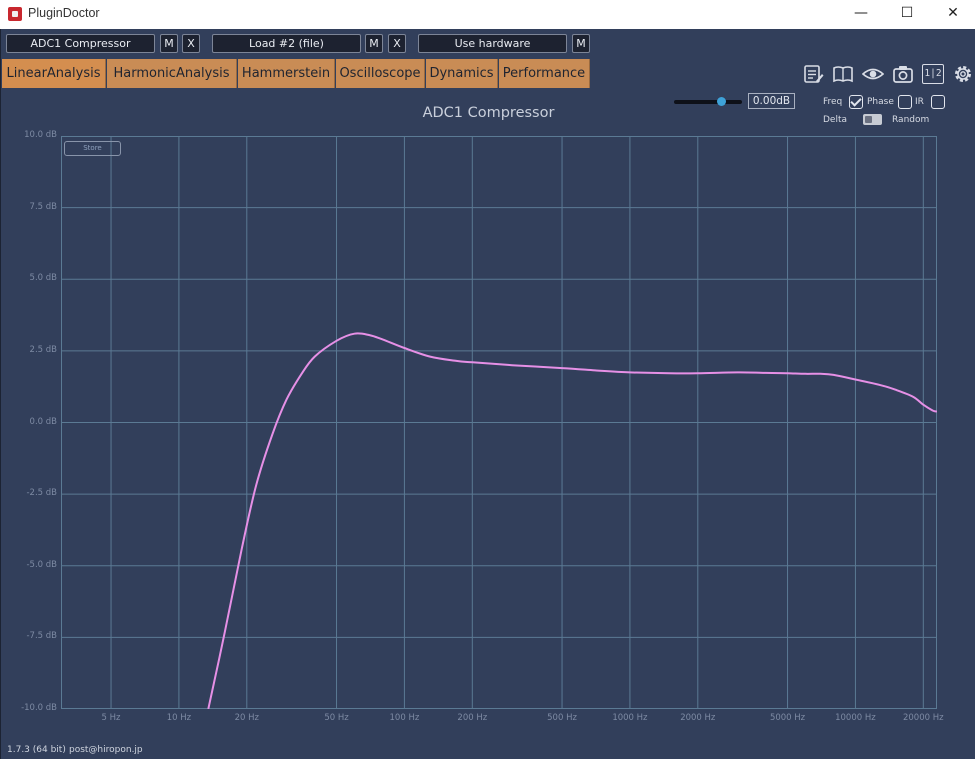 The image size is (975, 759). Describe the element at coordinates (952, 14) in the screenshot. I see `close-button: ✕` at that location.